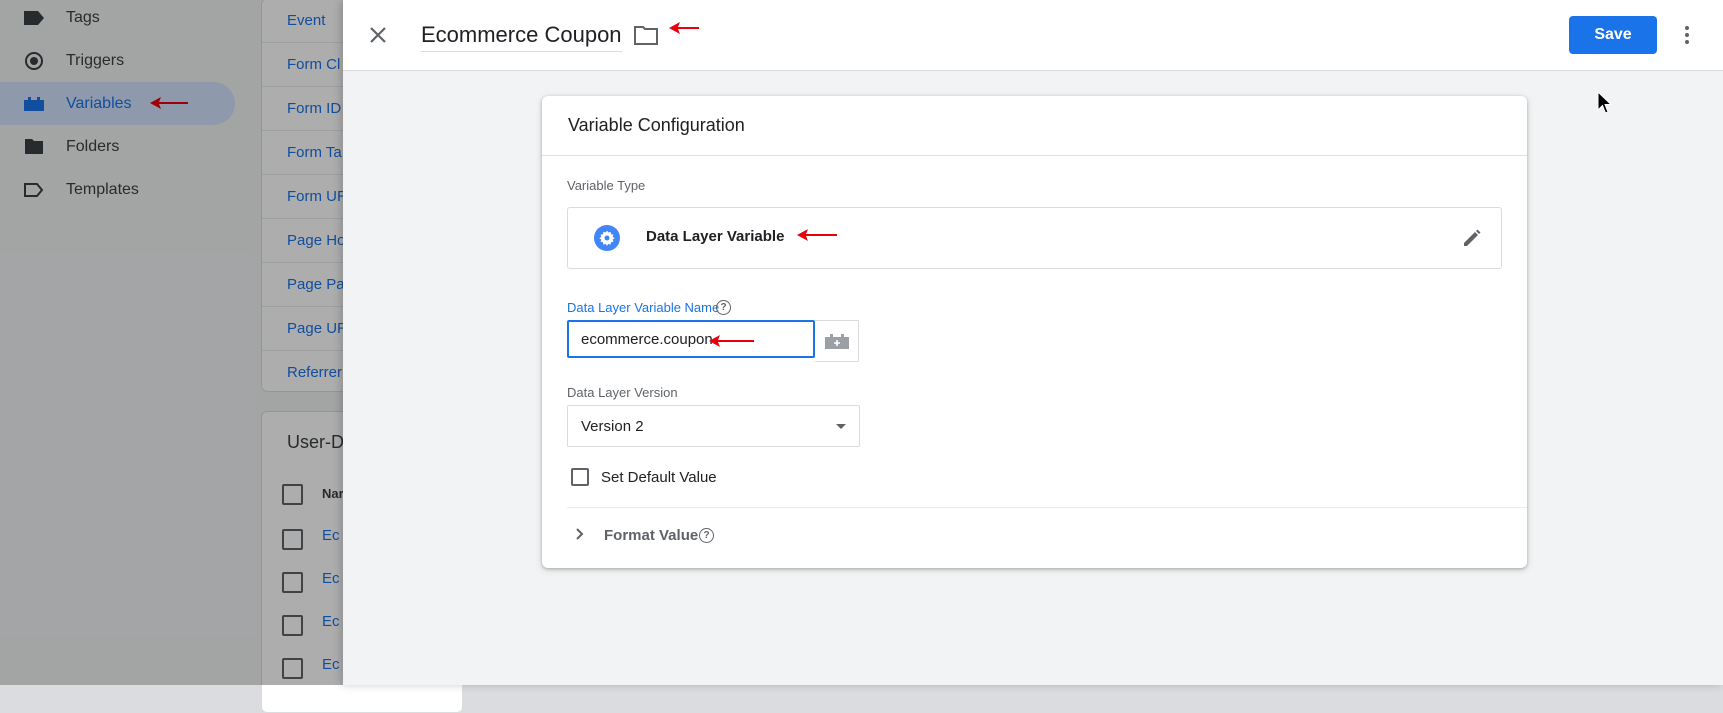 The height and width of the screenshot is (713, 1723). What do you see at coordinates (612, 426) in the screenshot?
I see `version-selected-value: Version 2` at bounding box center [612, 426].